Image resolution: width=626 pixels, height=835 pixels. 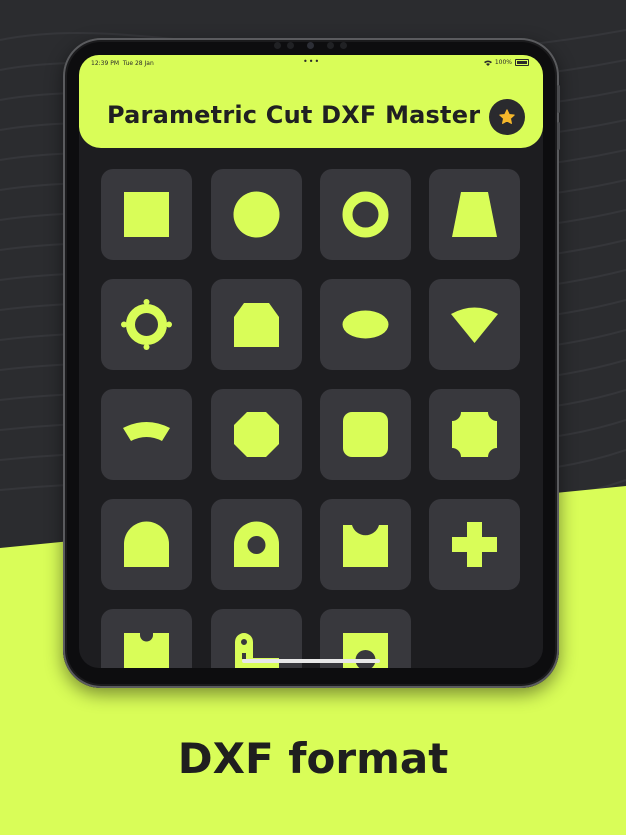 What do you see at coordinates (522, 62) in the screenshot?
I see `battery-icon` at bounding box center [522, 62].